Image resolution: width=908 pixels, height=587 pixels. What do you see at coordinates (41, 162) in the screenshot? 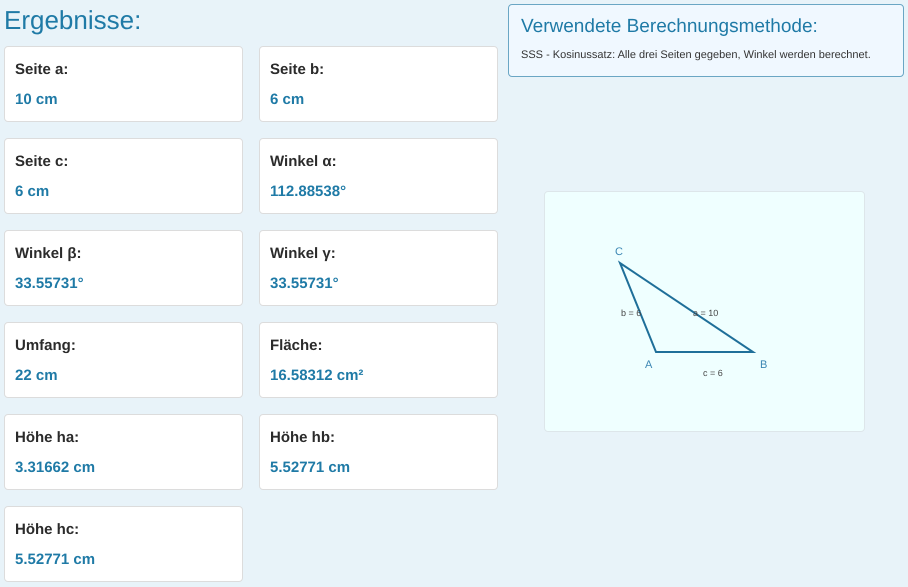
I see `result-label: Seite c:` at bounding box center [41, 162].